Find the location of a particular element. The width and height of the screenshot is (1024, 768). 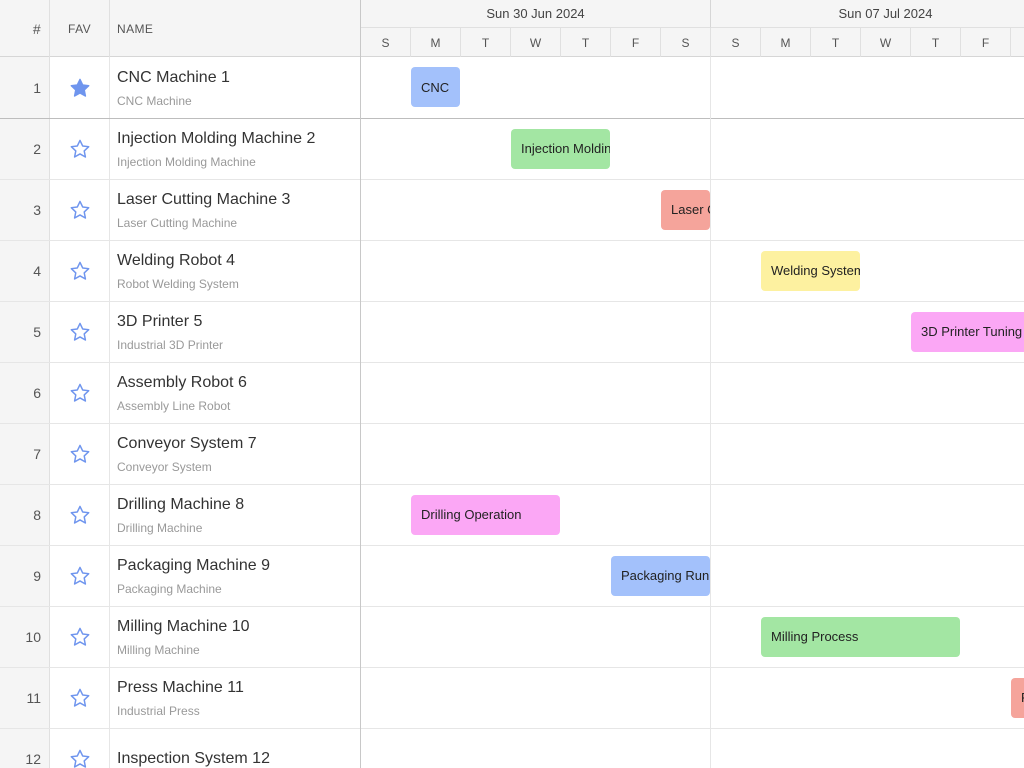

row-number: 2 is located at coordinates (25, 149).